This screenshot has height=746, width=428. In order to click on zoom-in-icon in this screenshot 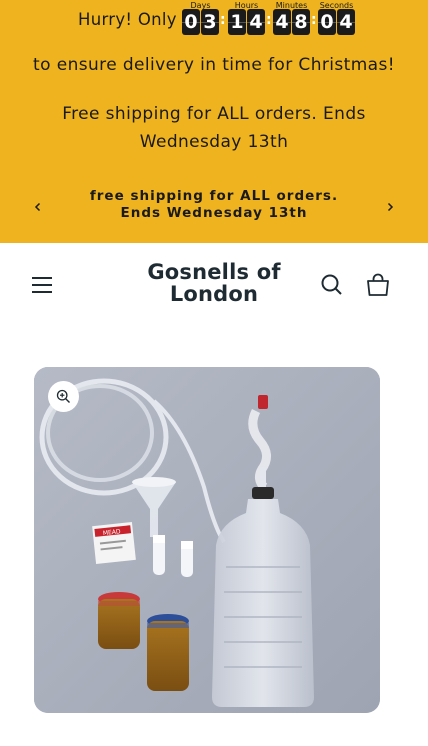, I will do `click(63, 396)`.